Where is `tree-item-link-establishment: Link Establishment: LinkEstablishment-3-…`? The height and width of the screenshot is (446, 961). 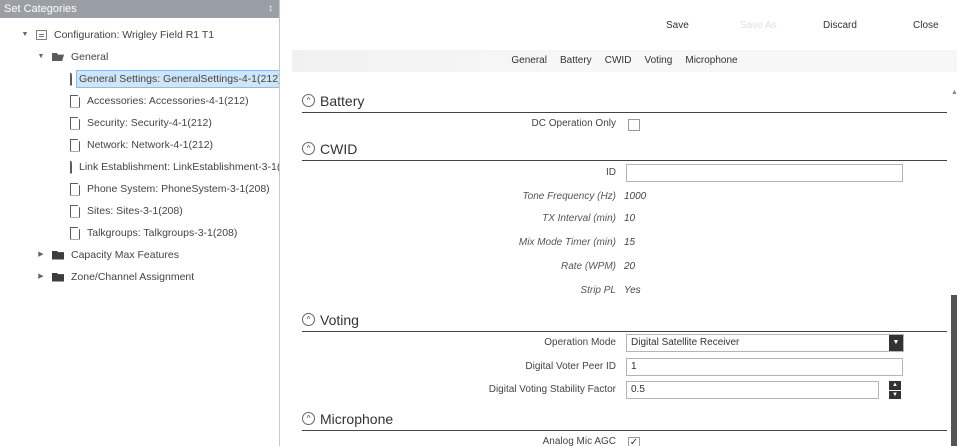
tree-item-link-establishment: Link Establishment: LinkEstablishment-3-… is located at coordinates (139, 167).